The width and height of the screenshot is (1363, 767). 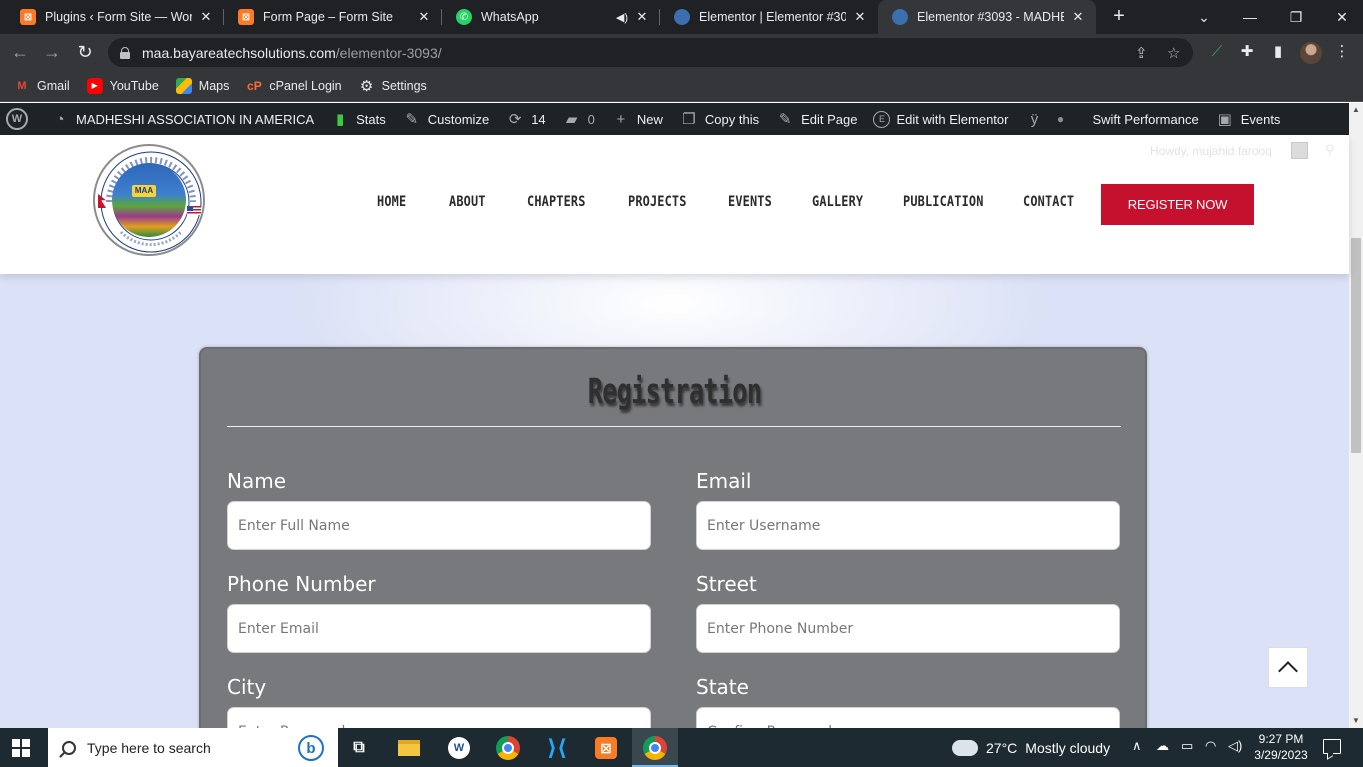 I want to click on bookmark-label: Maps, so click(x=214, y=85).